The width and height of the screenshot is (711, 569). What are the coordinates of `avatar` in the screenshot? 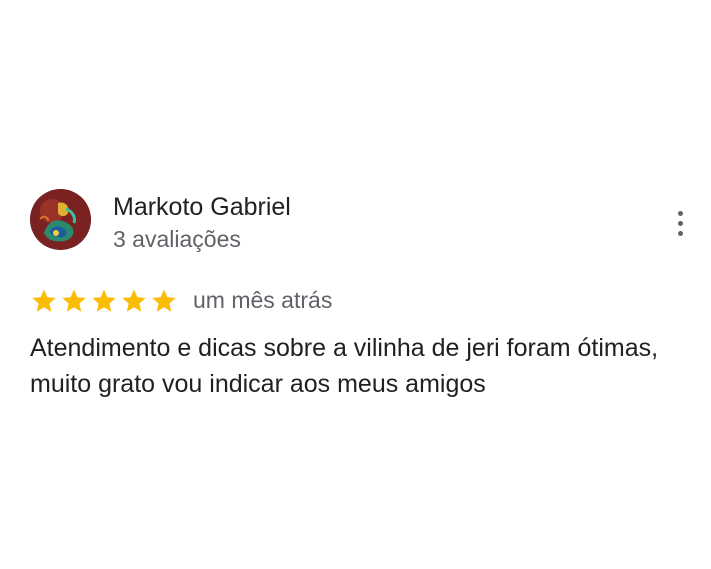 It's located at (60, 219).